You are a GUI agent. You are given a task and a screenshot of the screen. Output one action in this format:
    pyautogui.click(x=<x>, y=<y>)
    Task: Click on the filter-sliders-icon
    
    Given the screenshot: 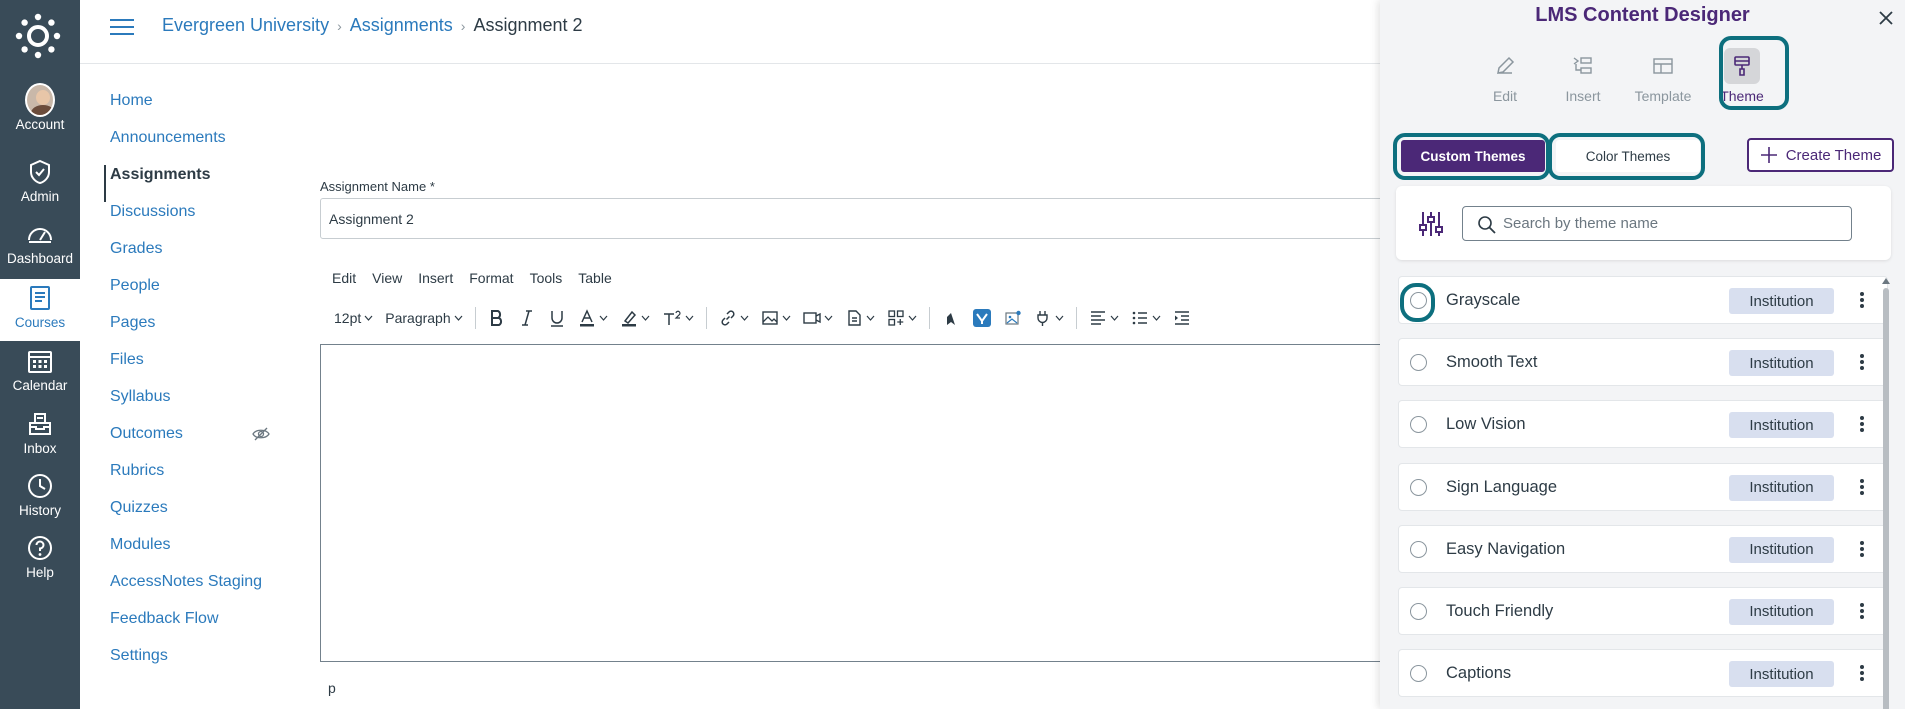 What is the action you would take?
    pyautogui.click(x=1431, y=224)
    